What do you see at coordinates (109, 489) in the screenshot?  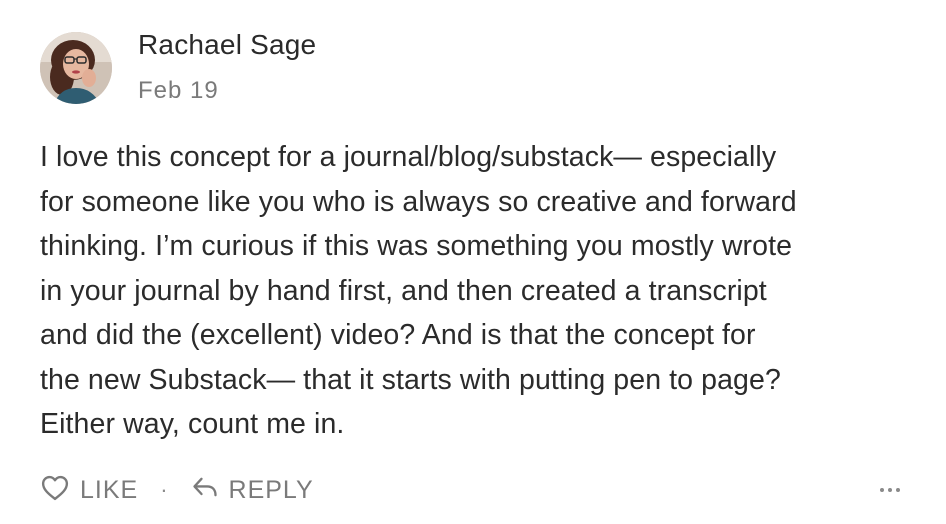 I see `like-label: LIKE` at bounding box center [109, 489].